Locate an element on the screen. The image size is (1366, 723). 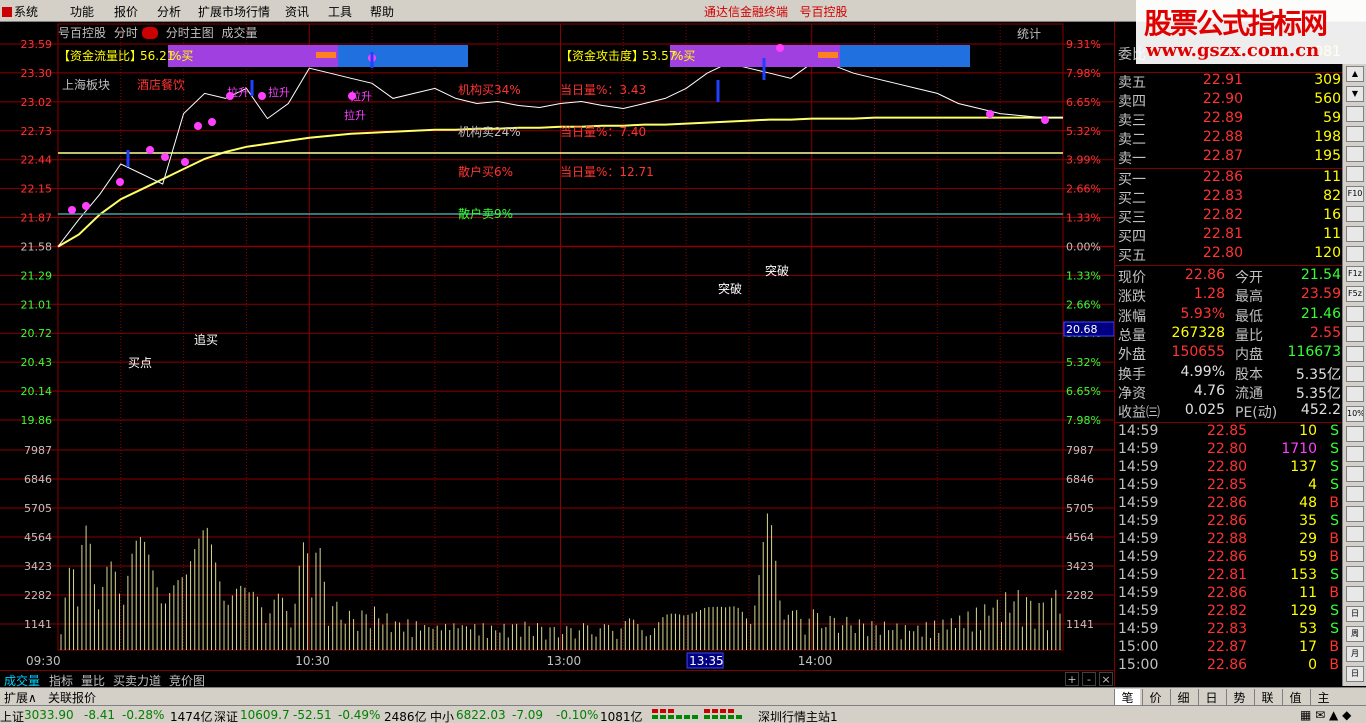
sh-index-value: 3033.90 is located at coordinates (49, 715).